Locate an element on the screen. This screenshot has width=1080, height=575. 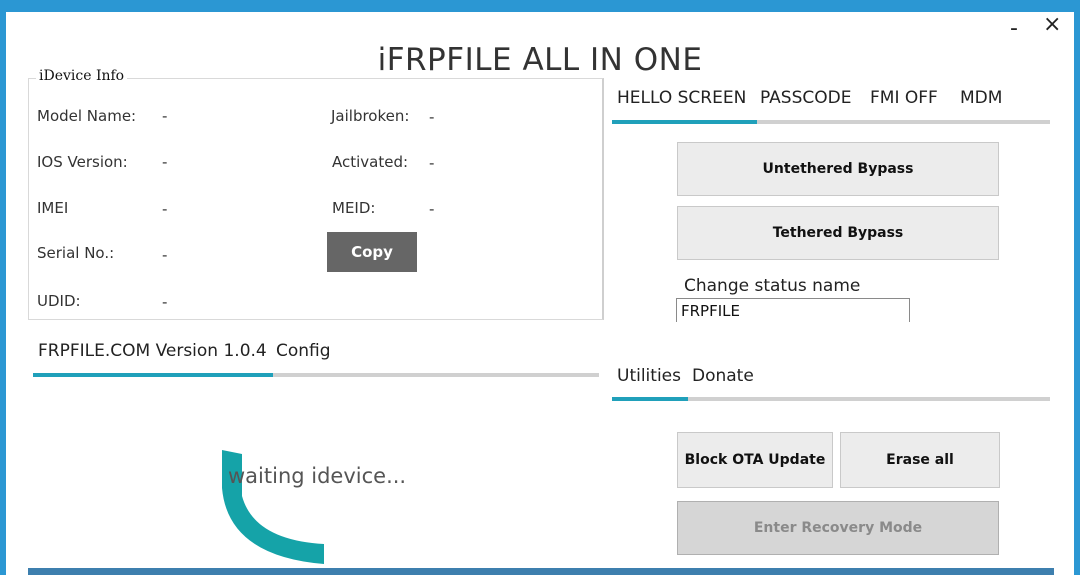
model-name-value: - is located at coordinates (165, 116).